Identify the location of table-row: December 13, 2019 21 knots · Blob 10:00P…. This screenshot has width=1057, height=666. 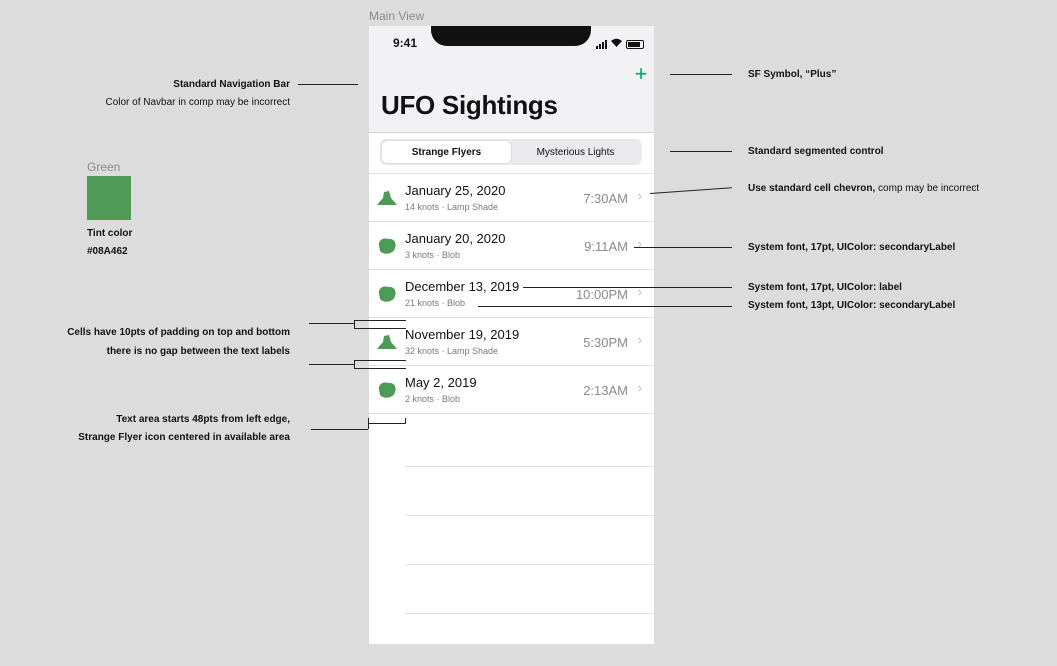
(511, 294).